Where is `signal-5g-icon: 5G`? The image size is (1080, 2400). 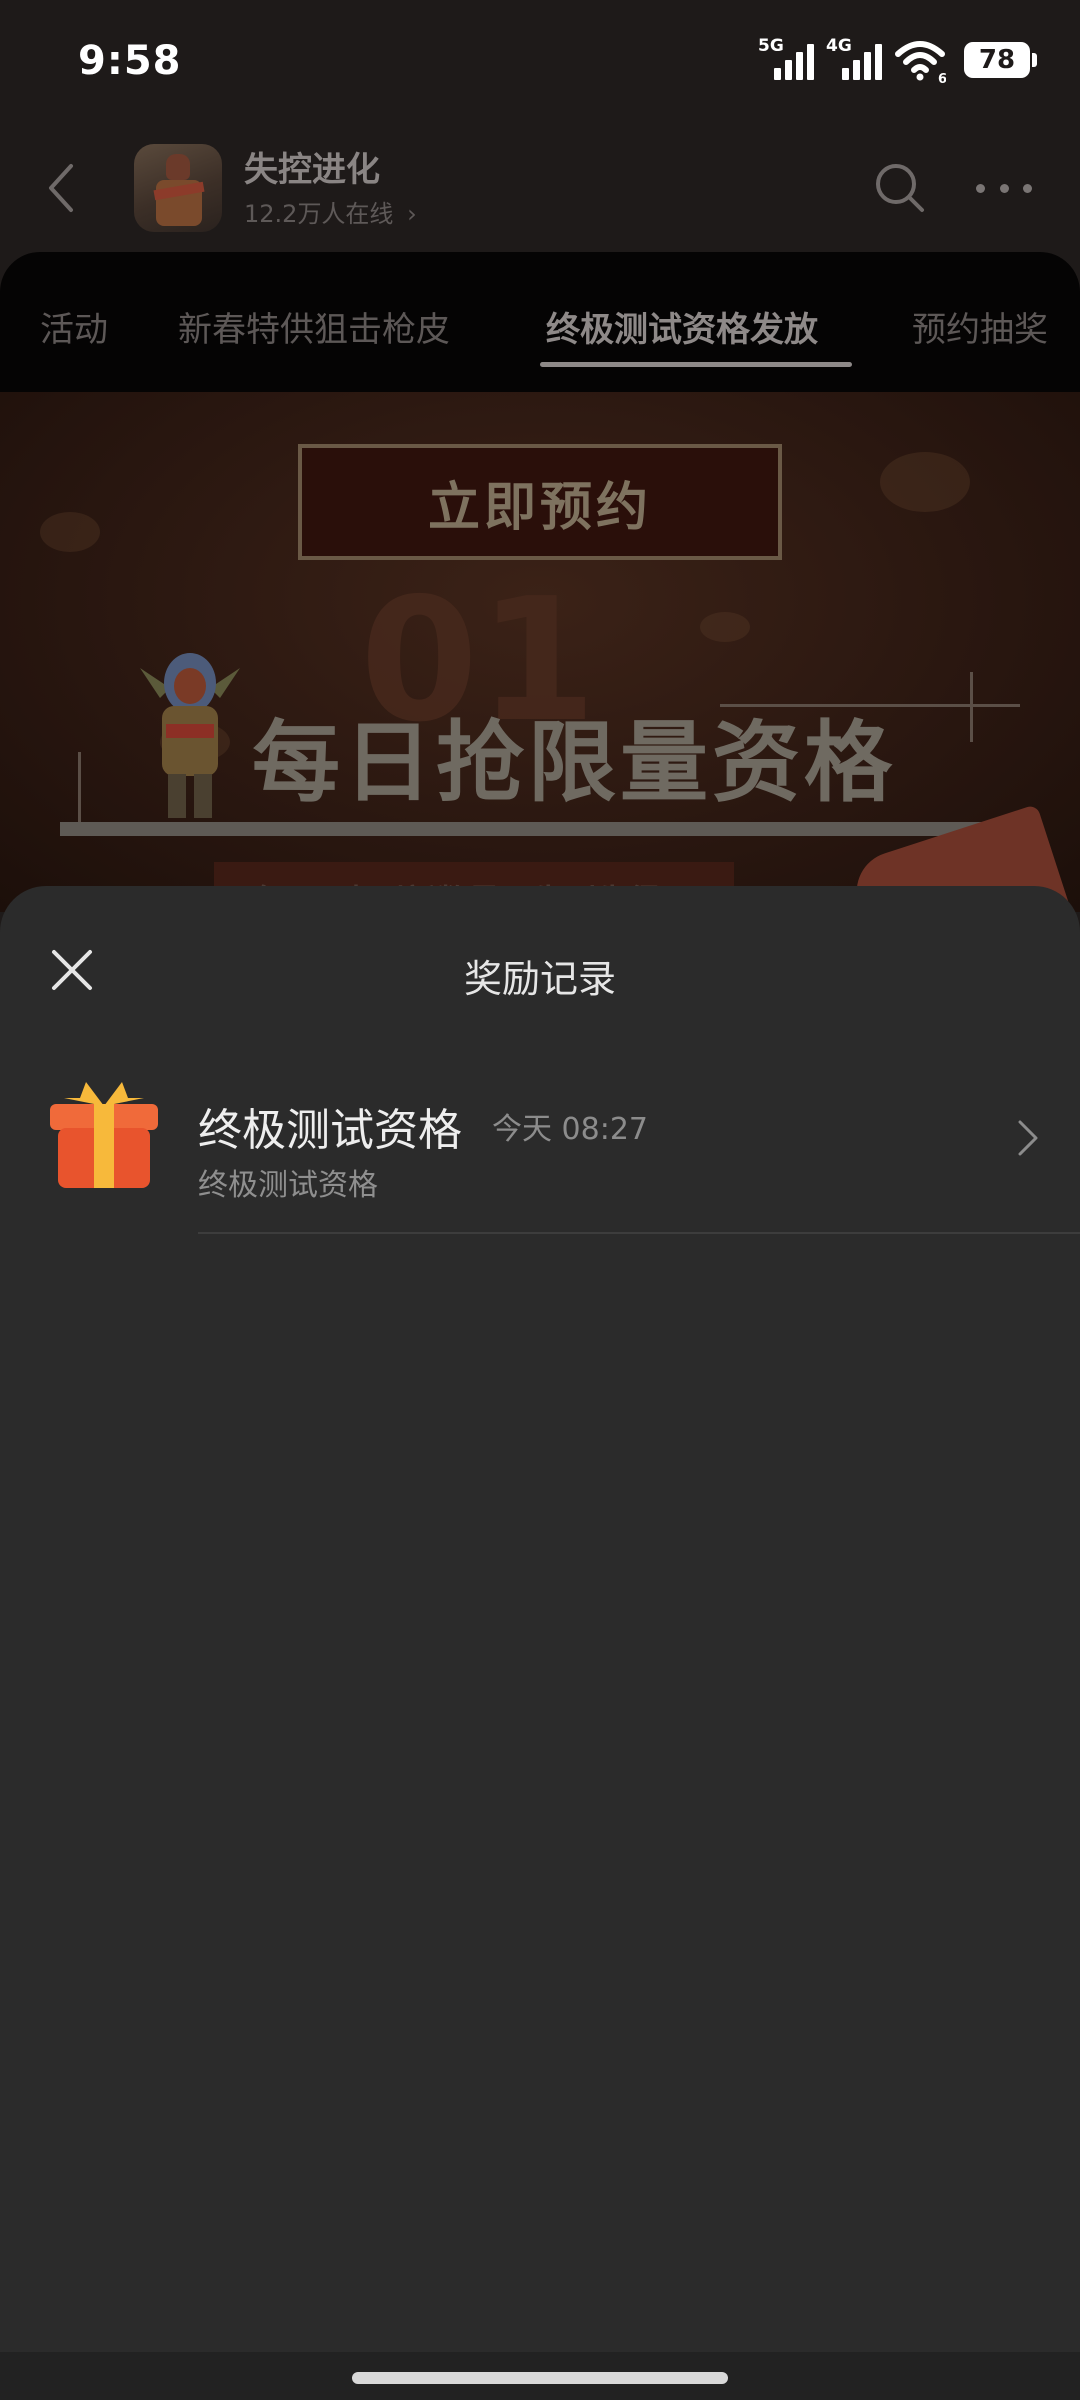 signal-5g-icon: 5G is located at coordinates (786, 60).